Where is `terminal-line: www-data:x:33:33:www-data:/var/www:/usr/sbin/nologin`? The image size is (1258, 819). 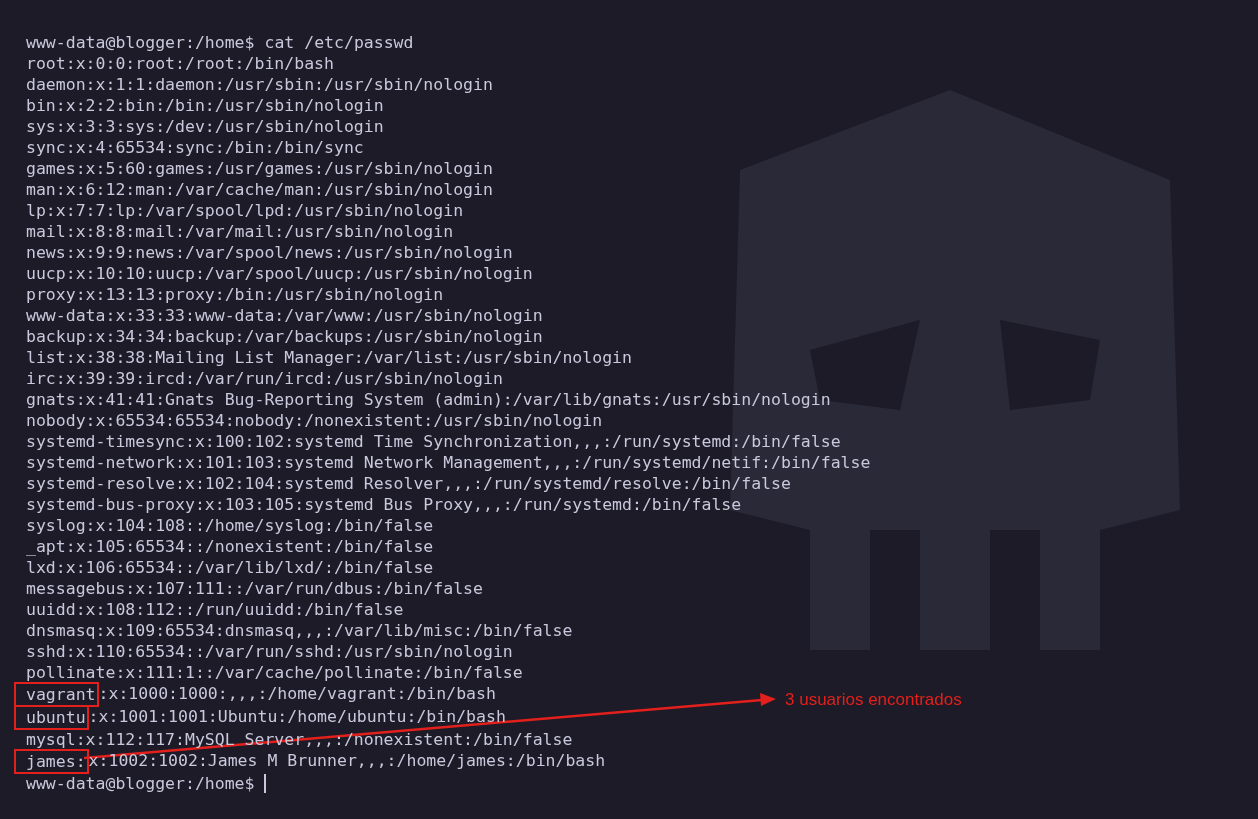
terminal-line: www-data:x:33:33:www-data:/var/www:/usr/sbin/nologin is located at coordinates (284, 315).